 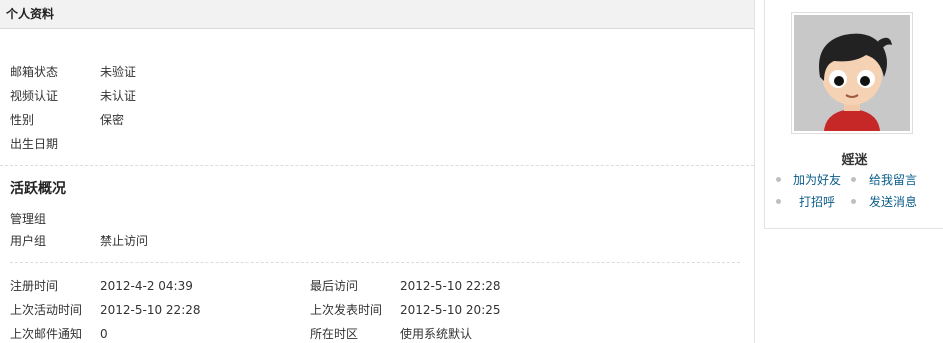 What do you see at coordinates (34, 286) in the screenshot?
I see `register-time-label: 注册时间` at bounding box center [34, 286].